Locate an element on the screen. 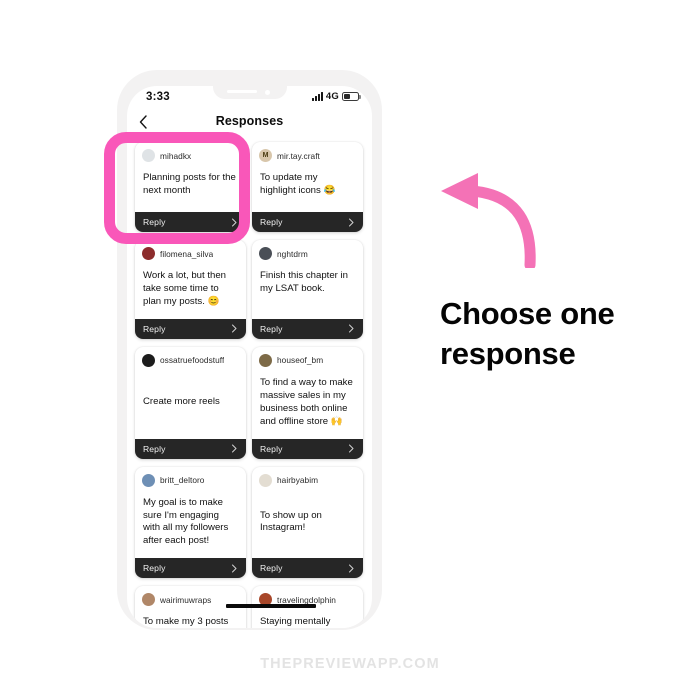 The width and height of the screenshot is (700, 700). card-header: filomena_silva is located at coordinates (190, 251).